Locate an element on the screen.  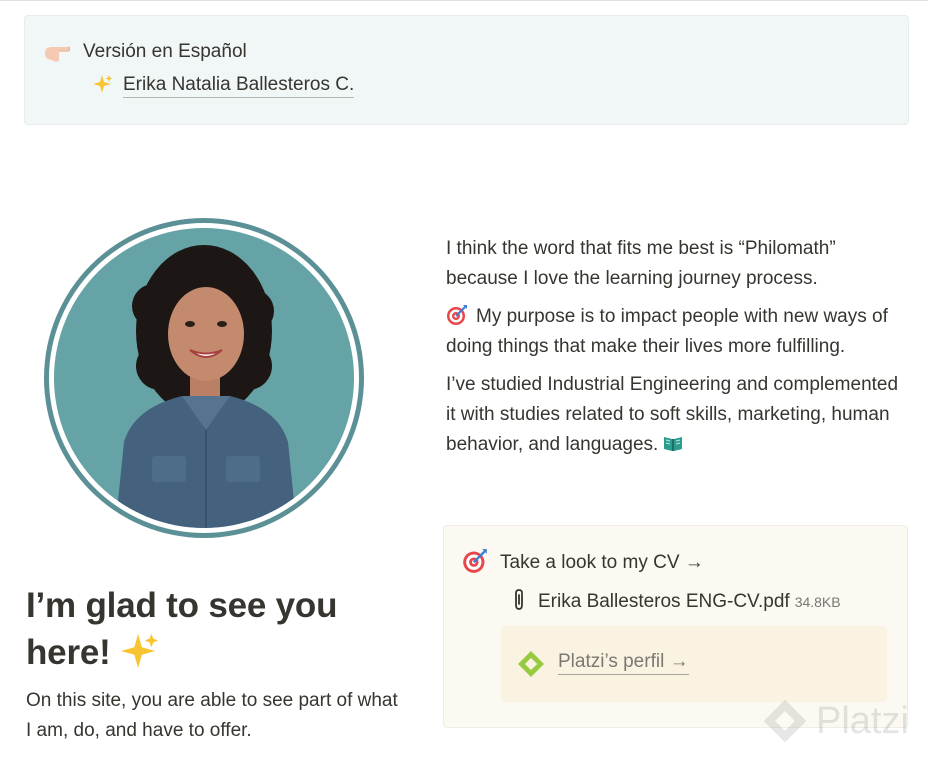
file-size: 34.8KB is located at coordinates (817, 602).